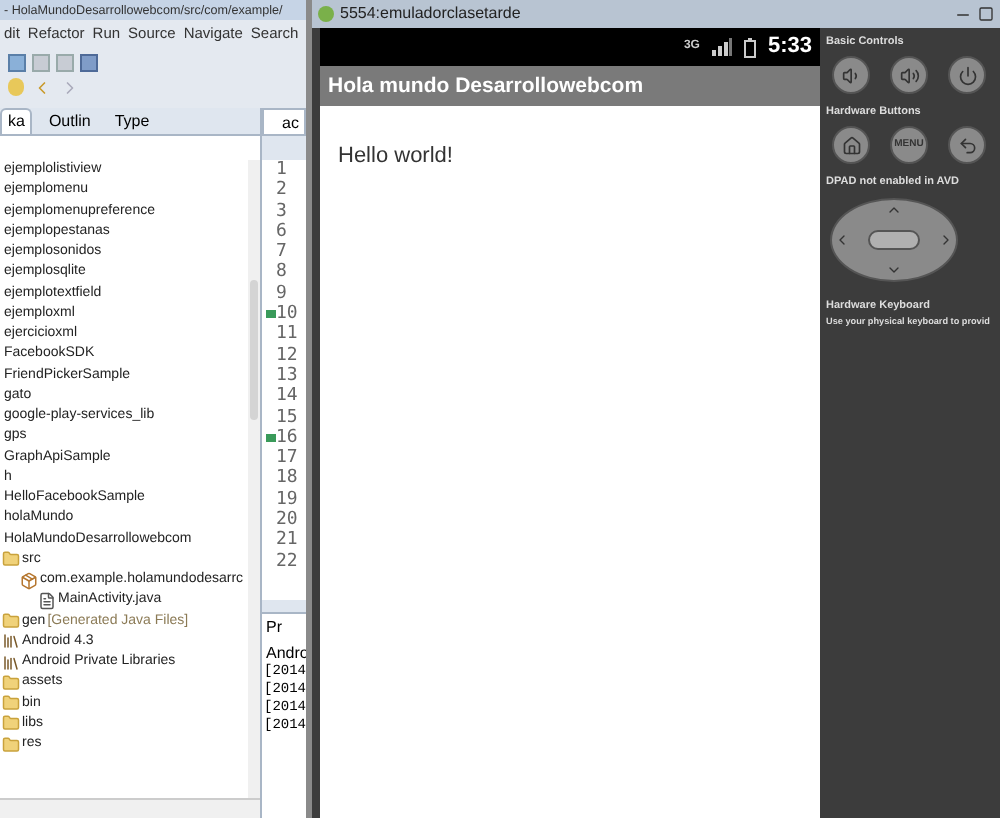  What do you see at coordinates (430, 14) in the screenshot?
I see `window-title: 5554:emuladorclasetarde` at bounding box center [430, 14].